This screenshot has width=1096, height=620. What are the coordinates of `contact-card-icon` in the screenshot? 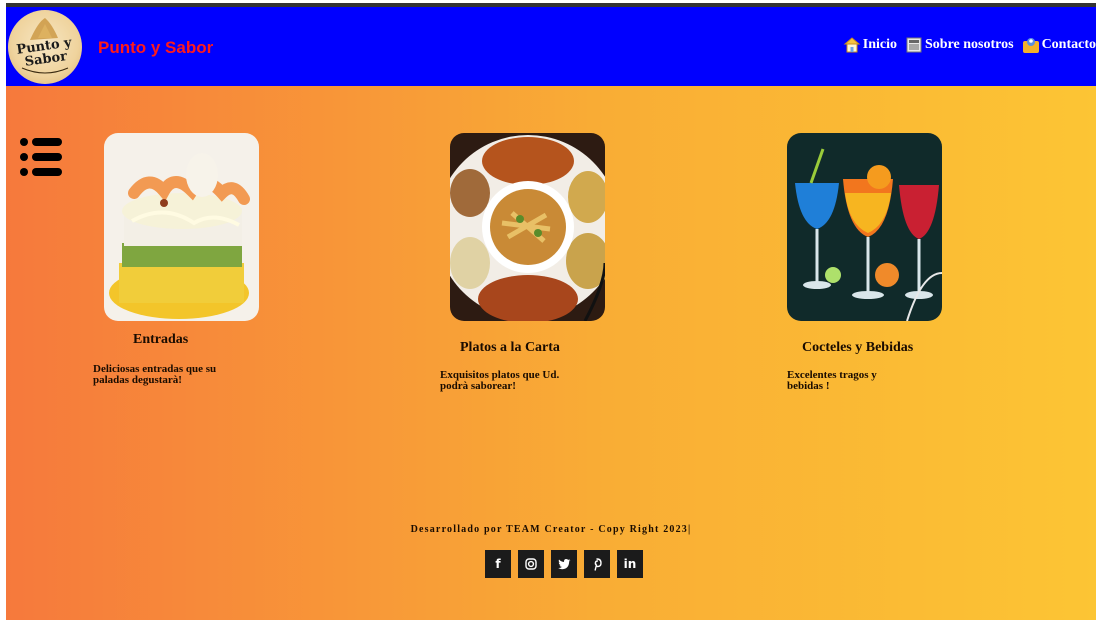 It's located at (1030, 45).